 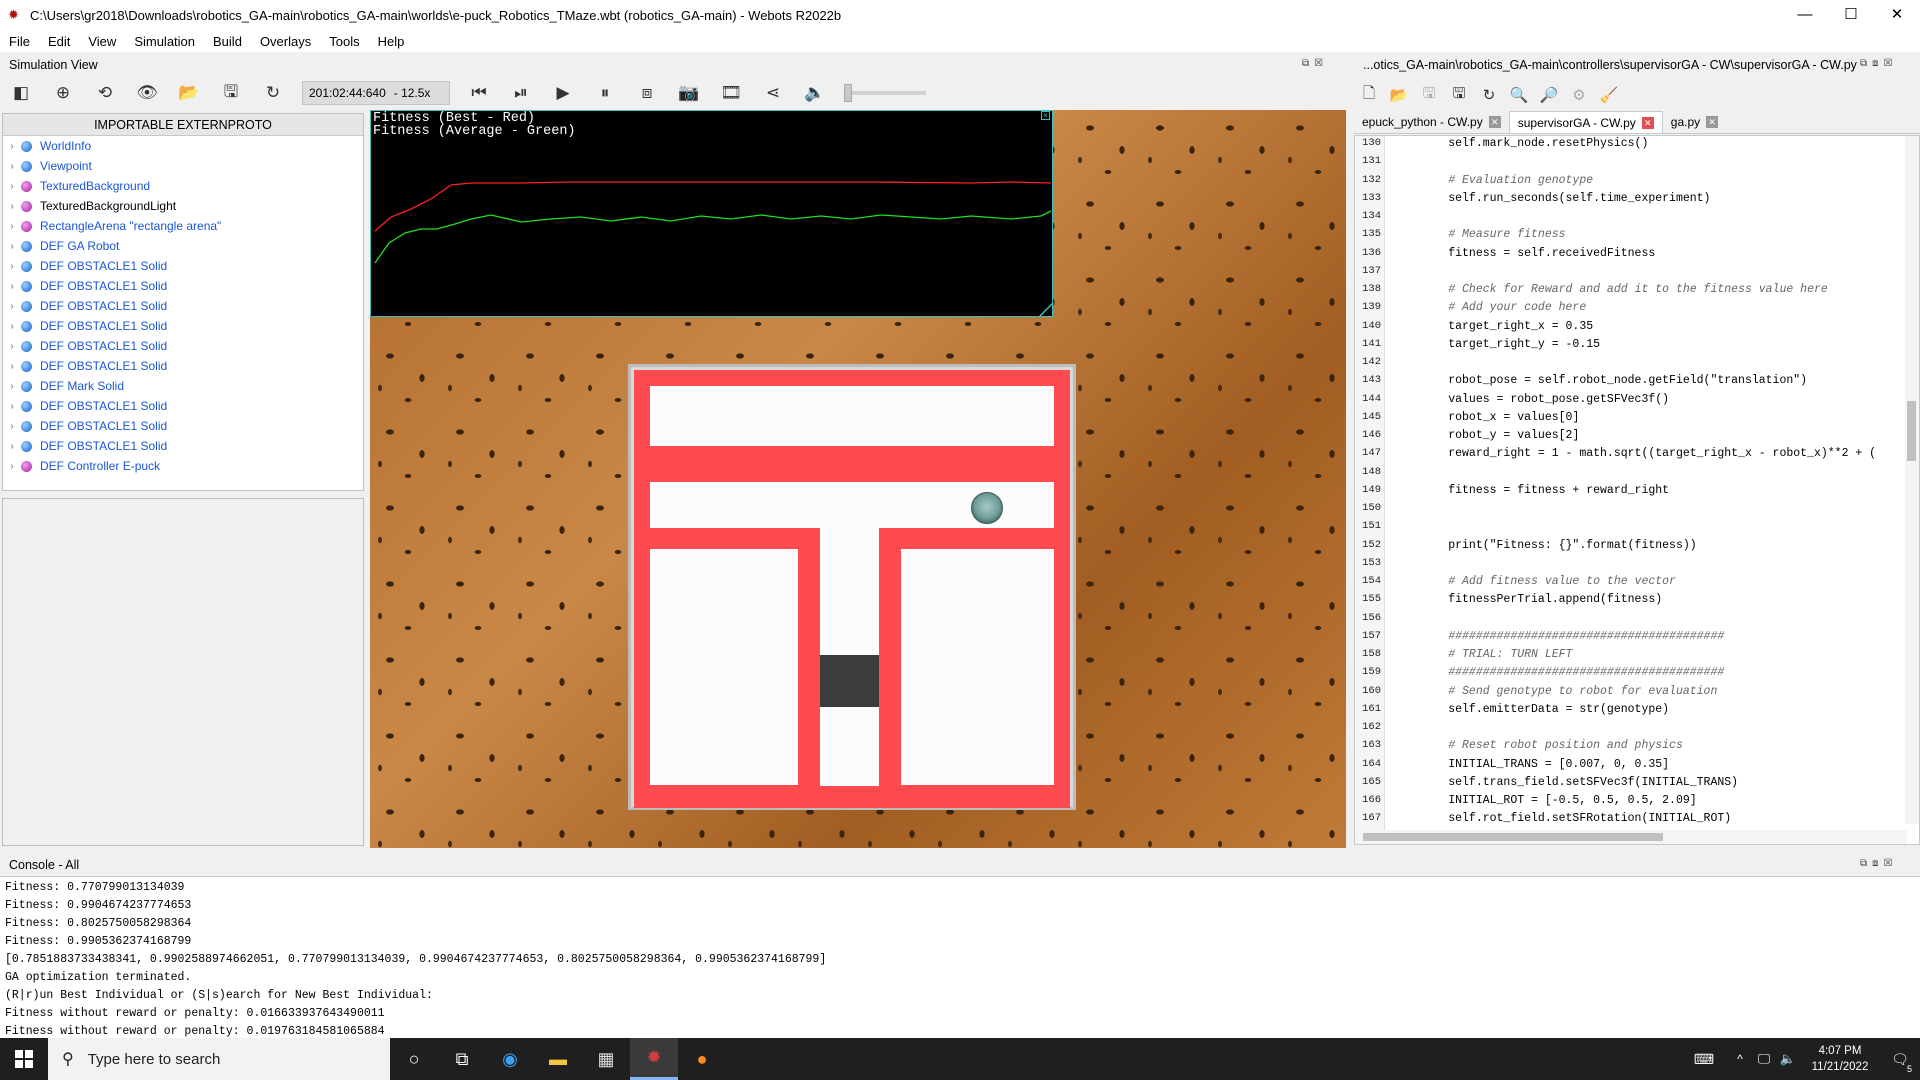 What do you see at coordinates (1609, 95) in the screenshot?
I see `clean-icon: 🧹` at bounding box center [1609, 95].